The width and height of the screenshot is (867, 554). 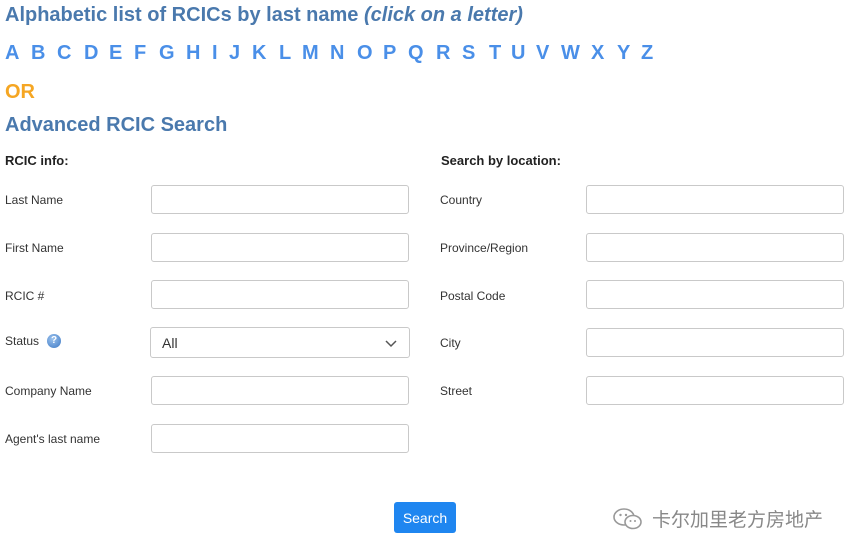 What do you see at coordinates (425, 517) in the screenshot?
I see `search-button: Search` at bounding box center [425, 517].